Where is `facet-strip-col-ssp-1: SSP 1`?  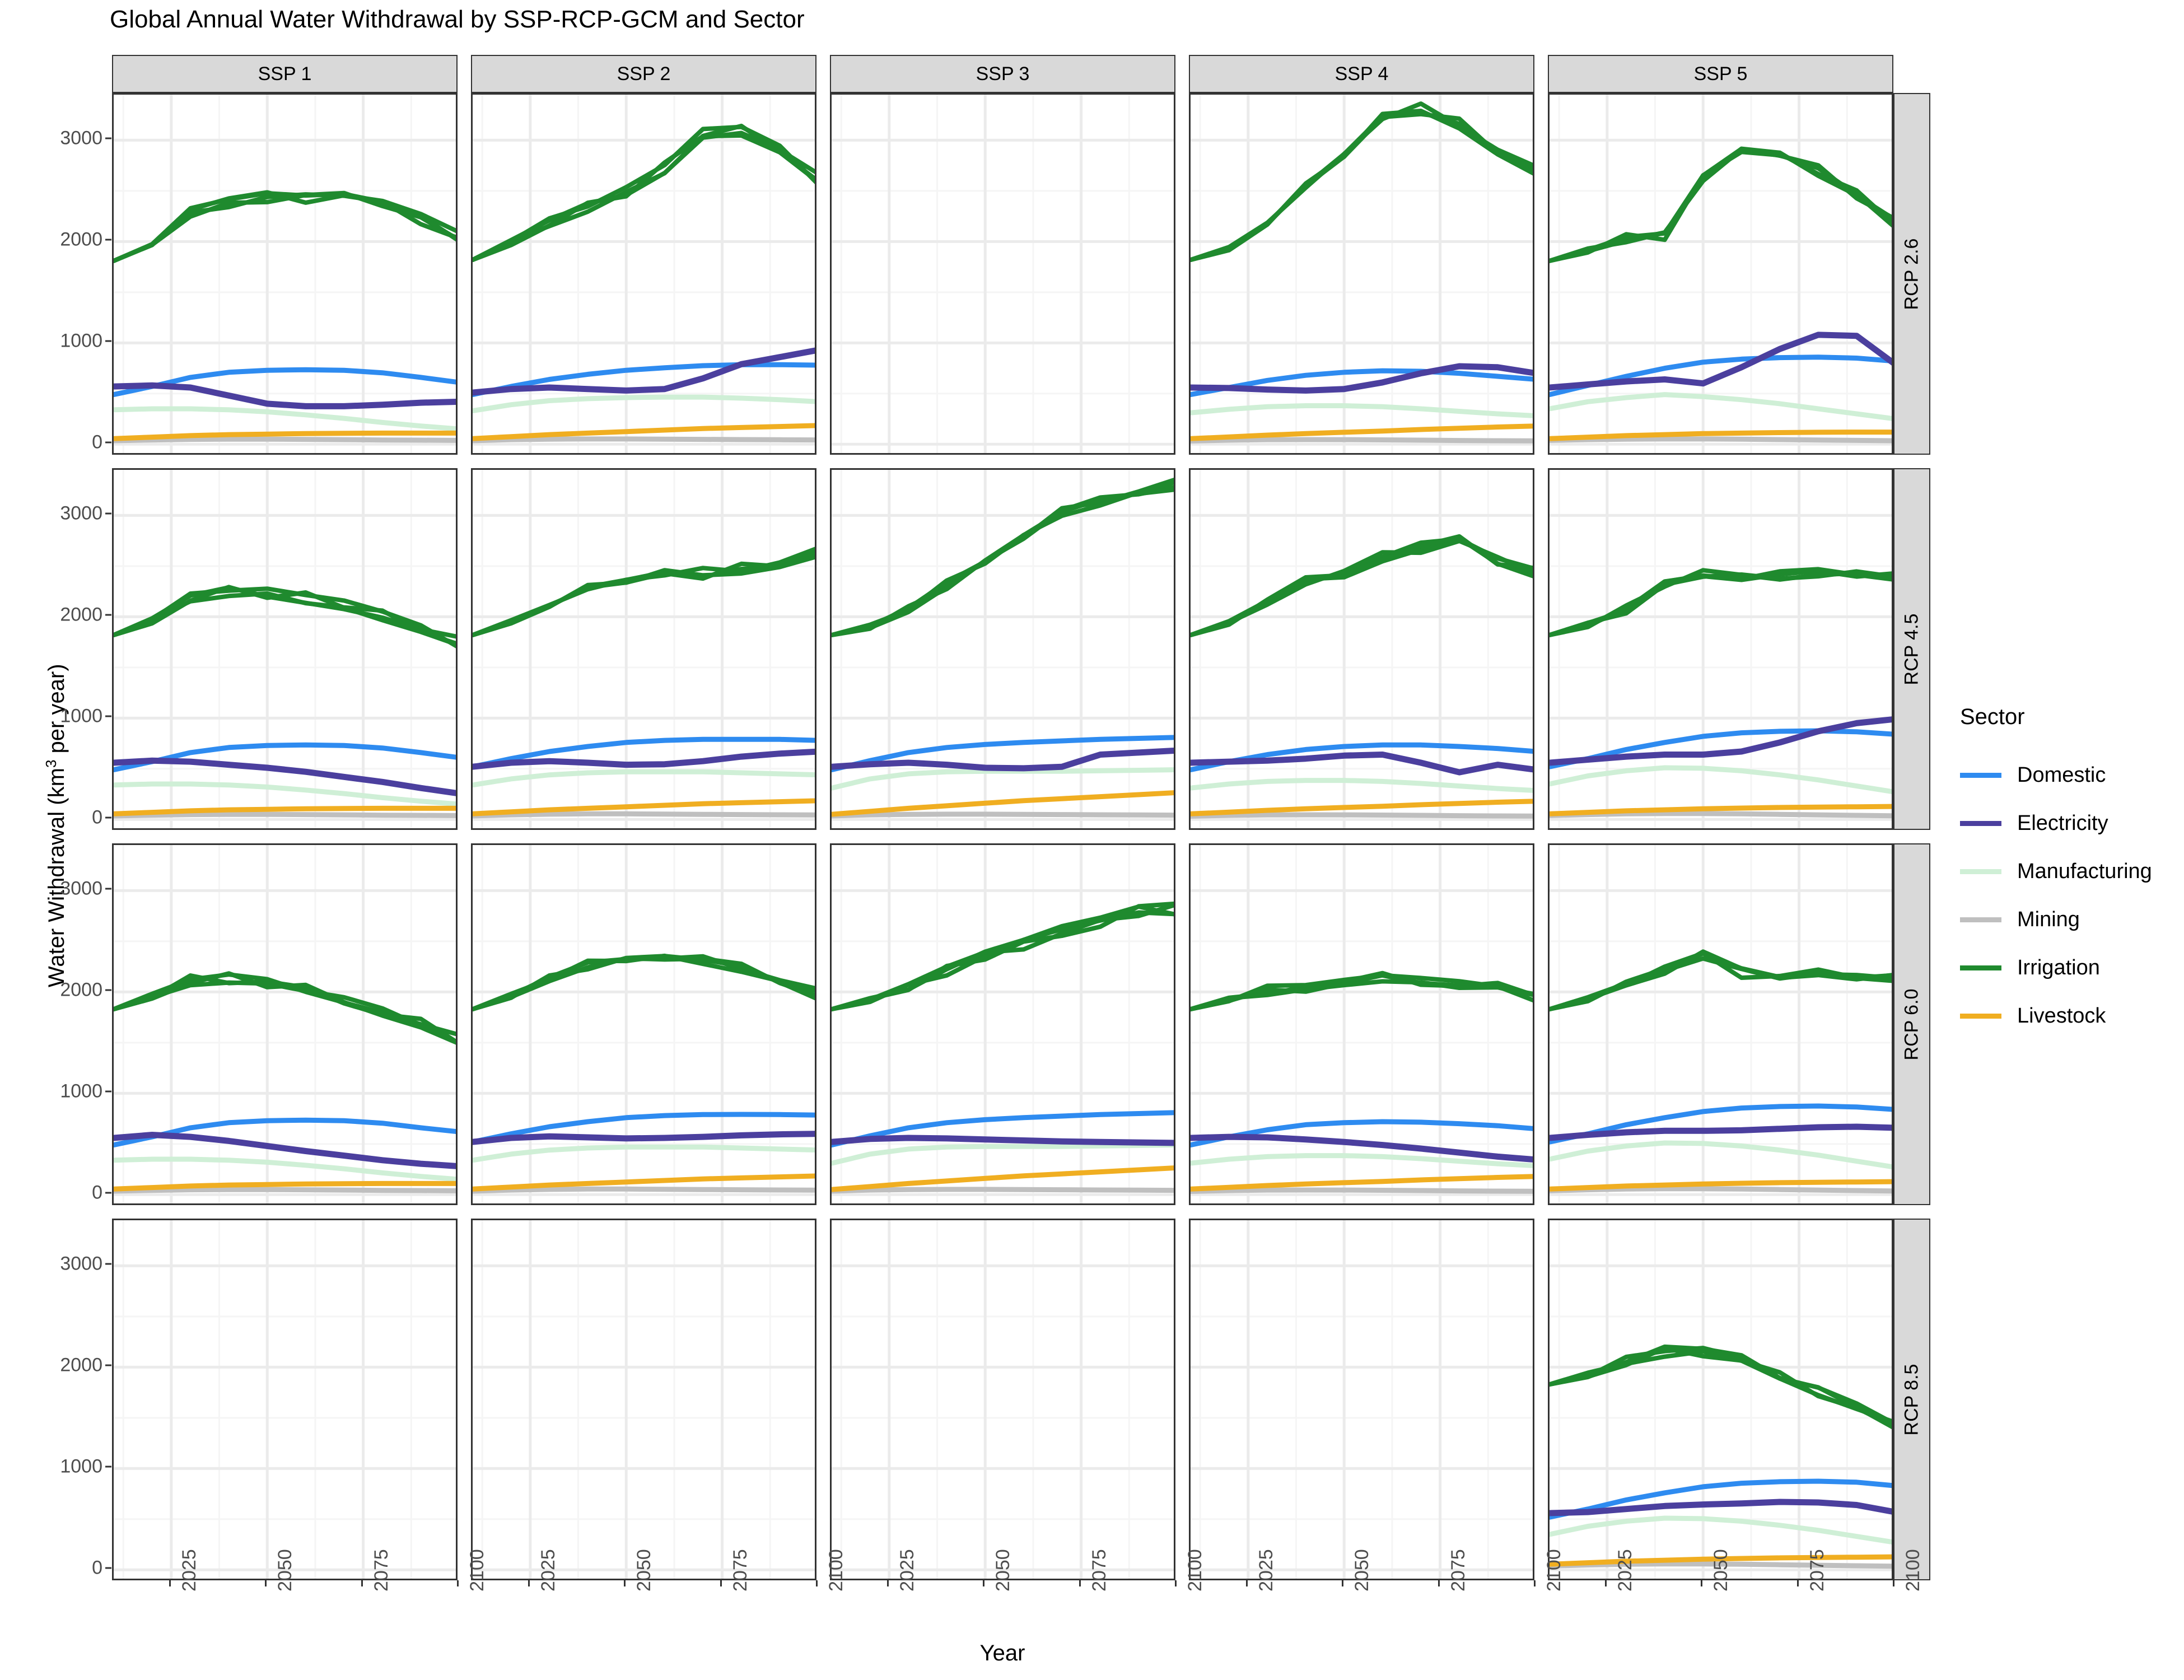
facet-strip-col-ssp-1: SSP 1 is located at coordinates (285, 74).